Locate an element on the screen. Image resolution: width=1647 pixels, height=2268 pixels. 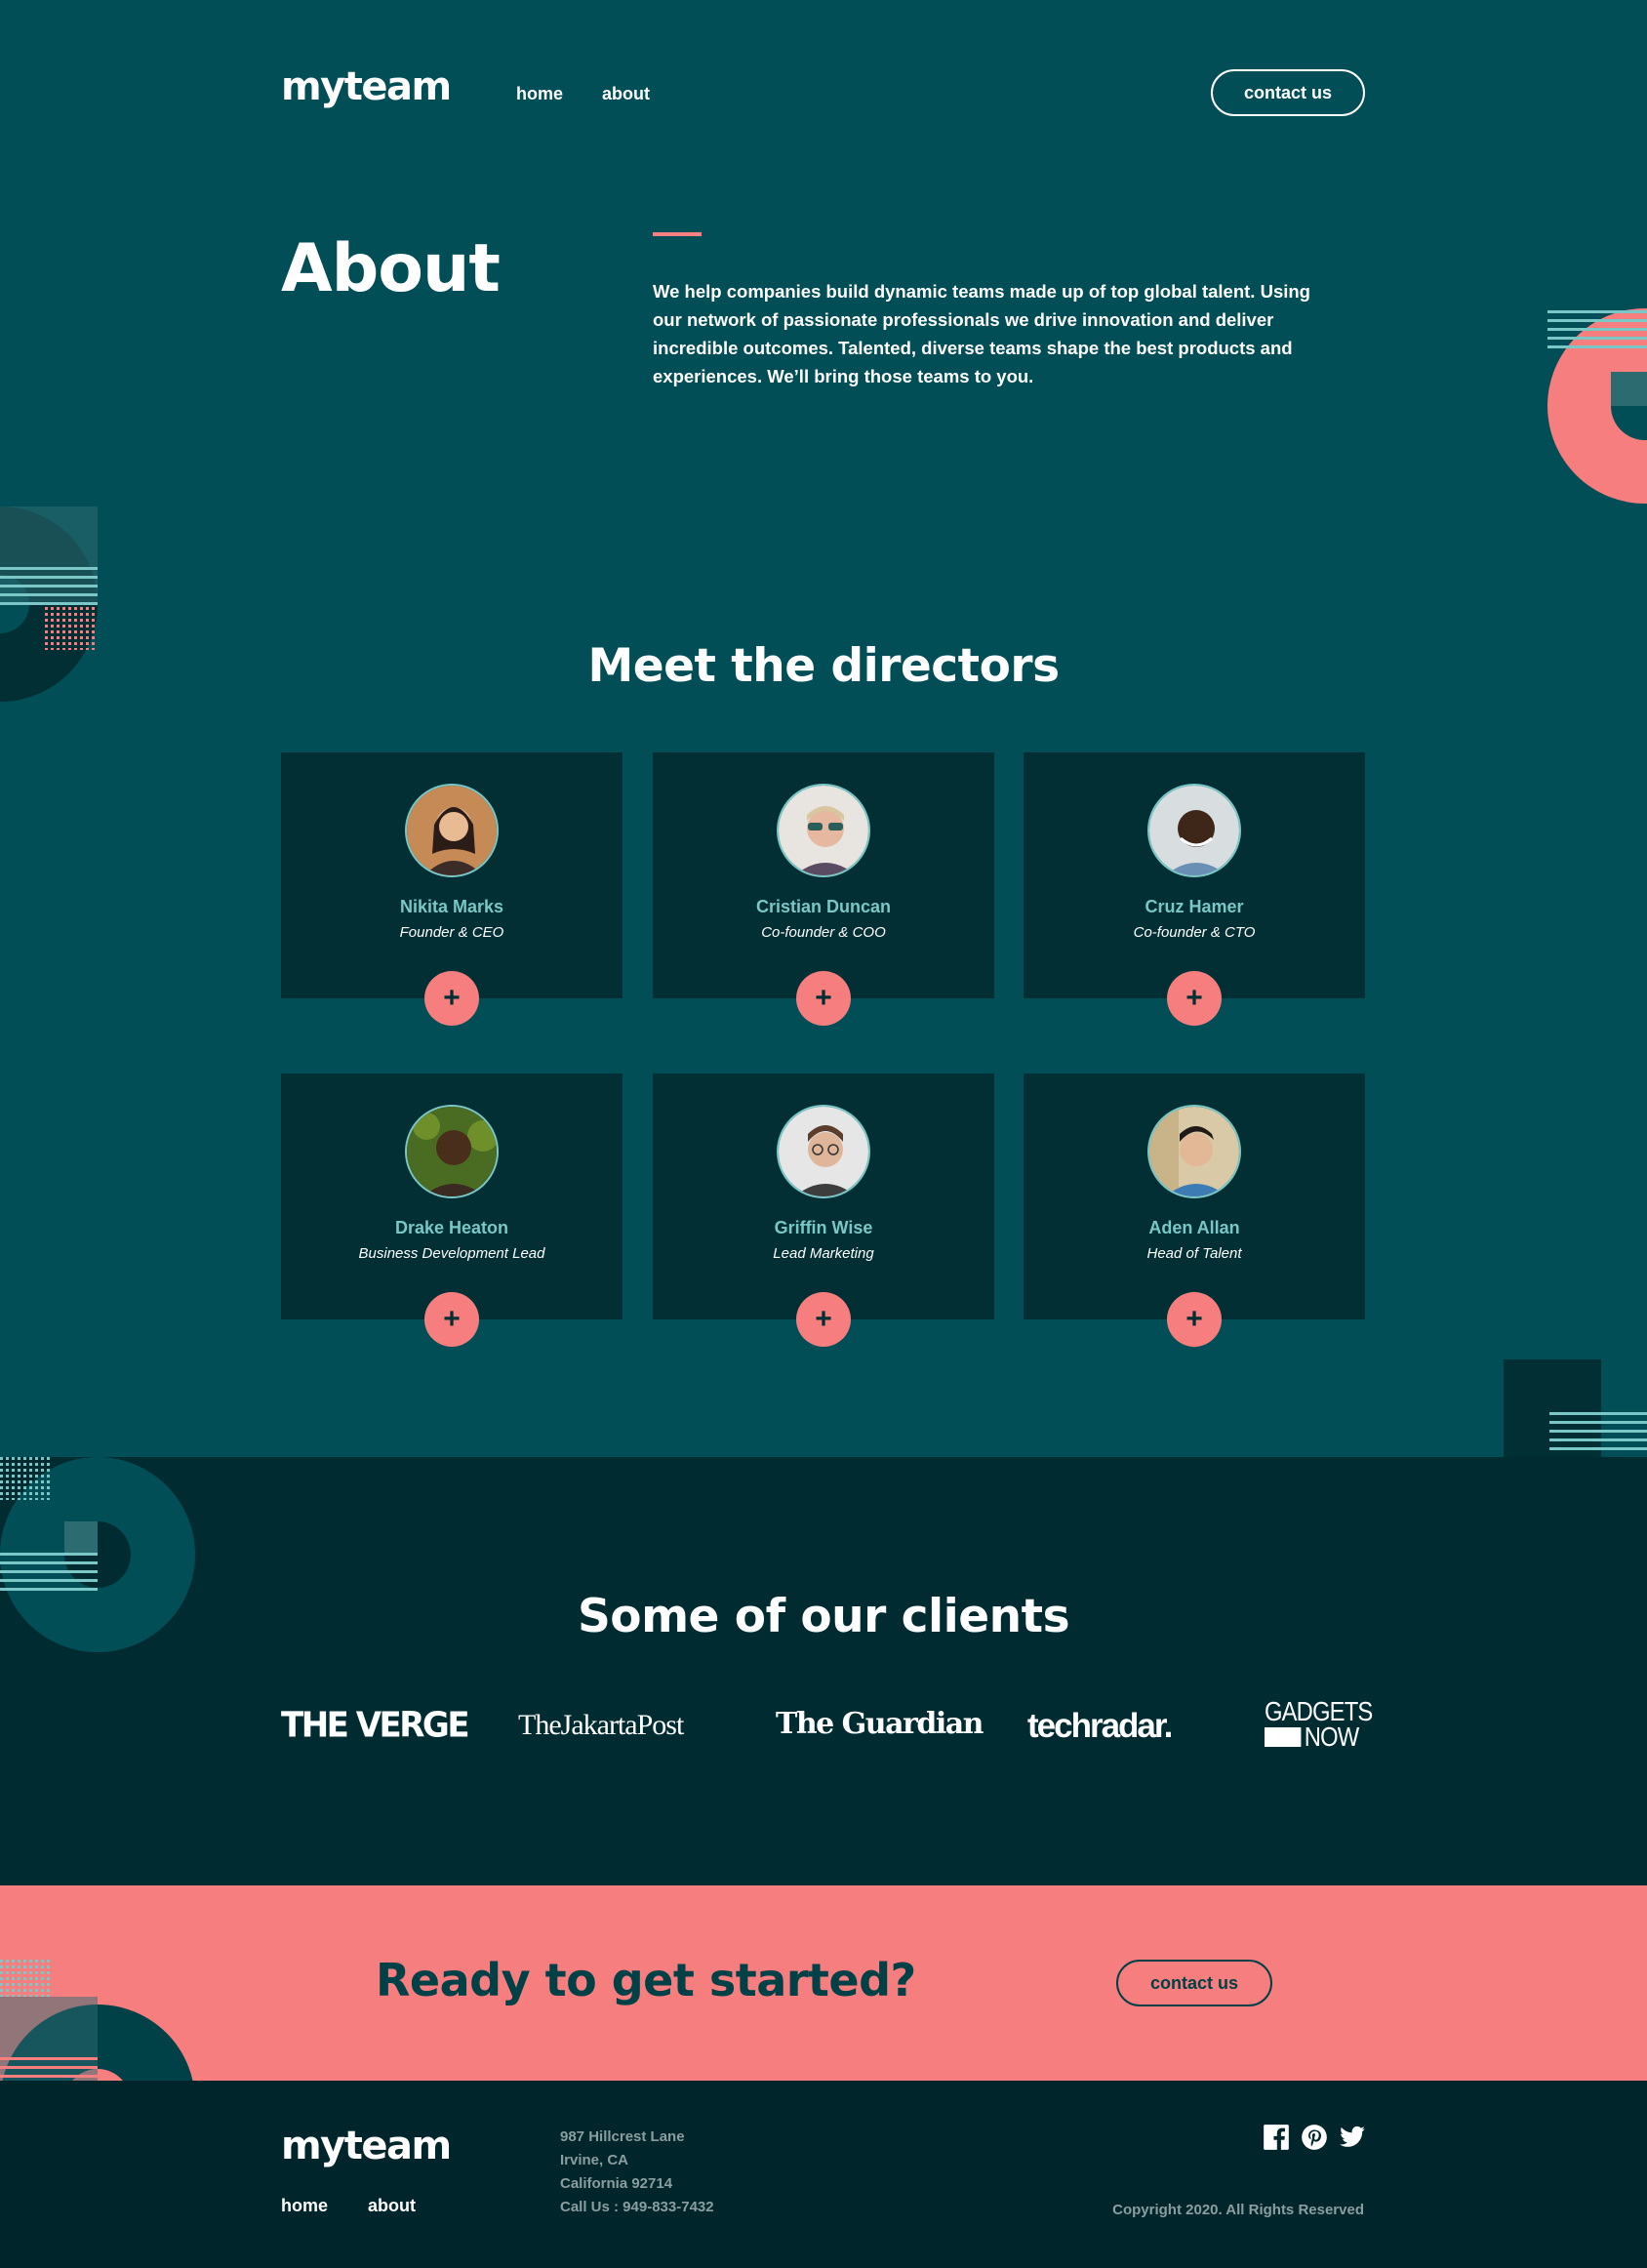
director-name: Cristian Duncan is located at coordinates (823, 907).